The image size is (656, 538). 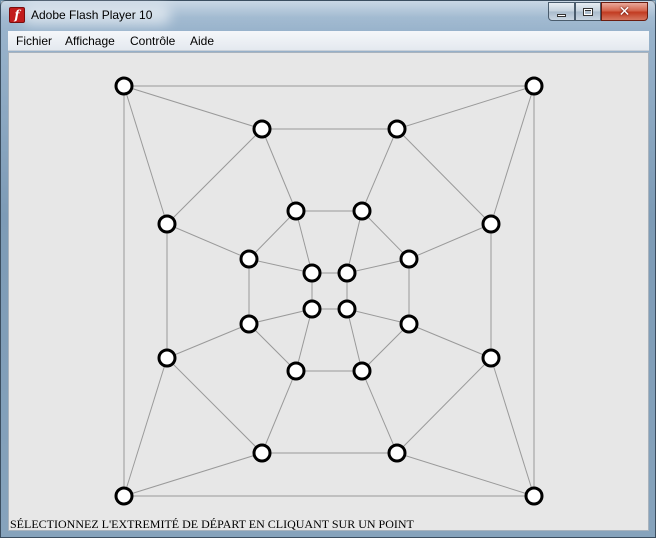 What do you see at coordinates (92, 15) in the screenshot?
I see `window-title: Adobe Flash Player 10` at bounding box center [92, 15].